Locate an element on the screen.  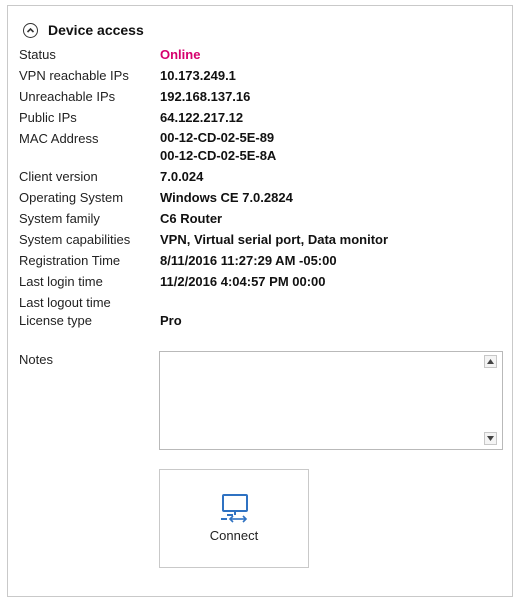
public-ips-row: Public IPs 64.122.217.12 is located at coordinates (264, 118).